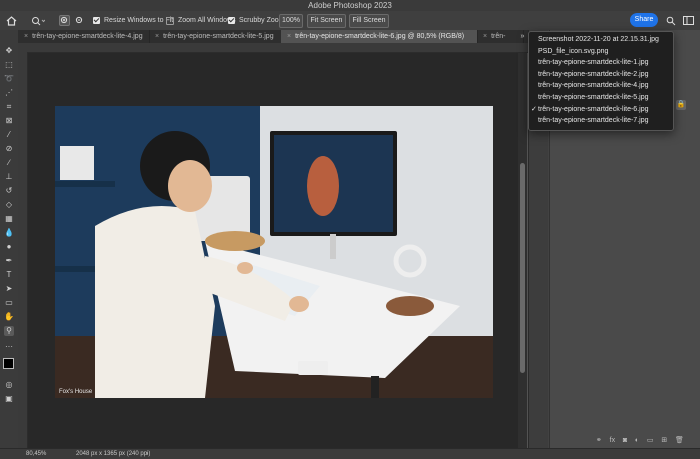 The image size is (700, 459). What do you see at coordinates (681, 105) in the screenshot?
I see `lock-icon: 🔒` at bounding box center [681, 105].